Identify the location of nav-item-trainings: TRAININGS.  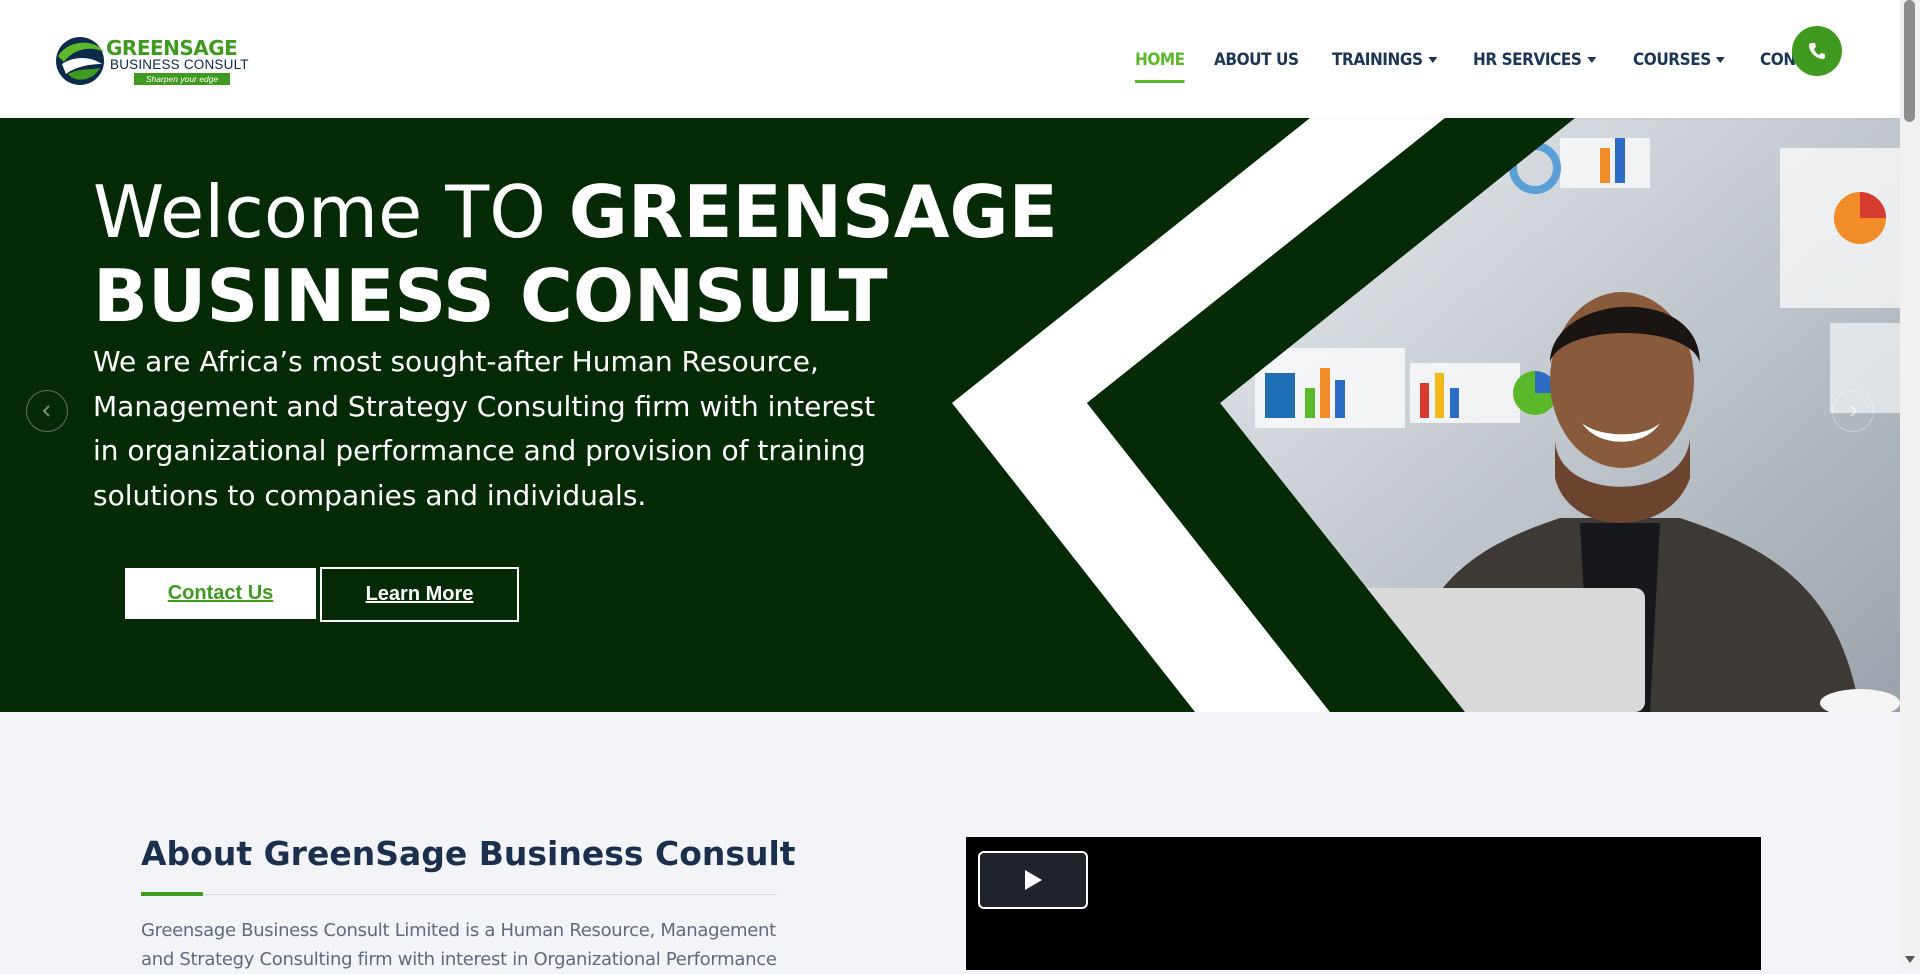
(1385, 60).